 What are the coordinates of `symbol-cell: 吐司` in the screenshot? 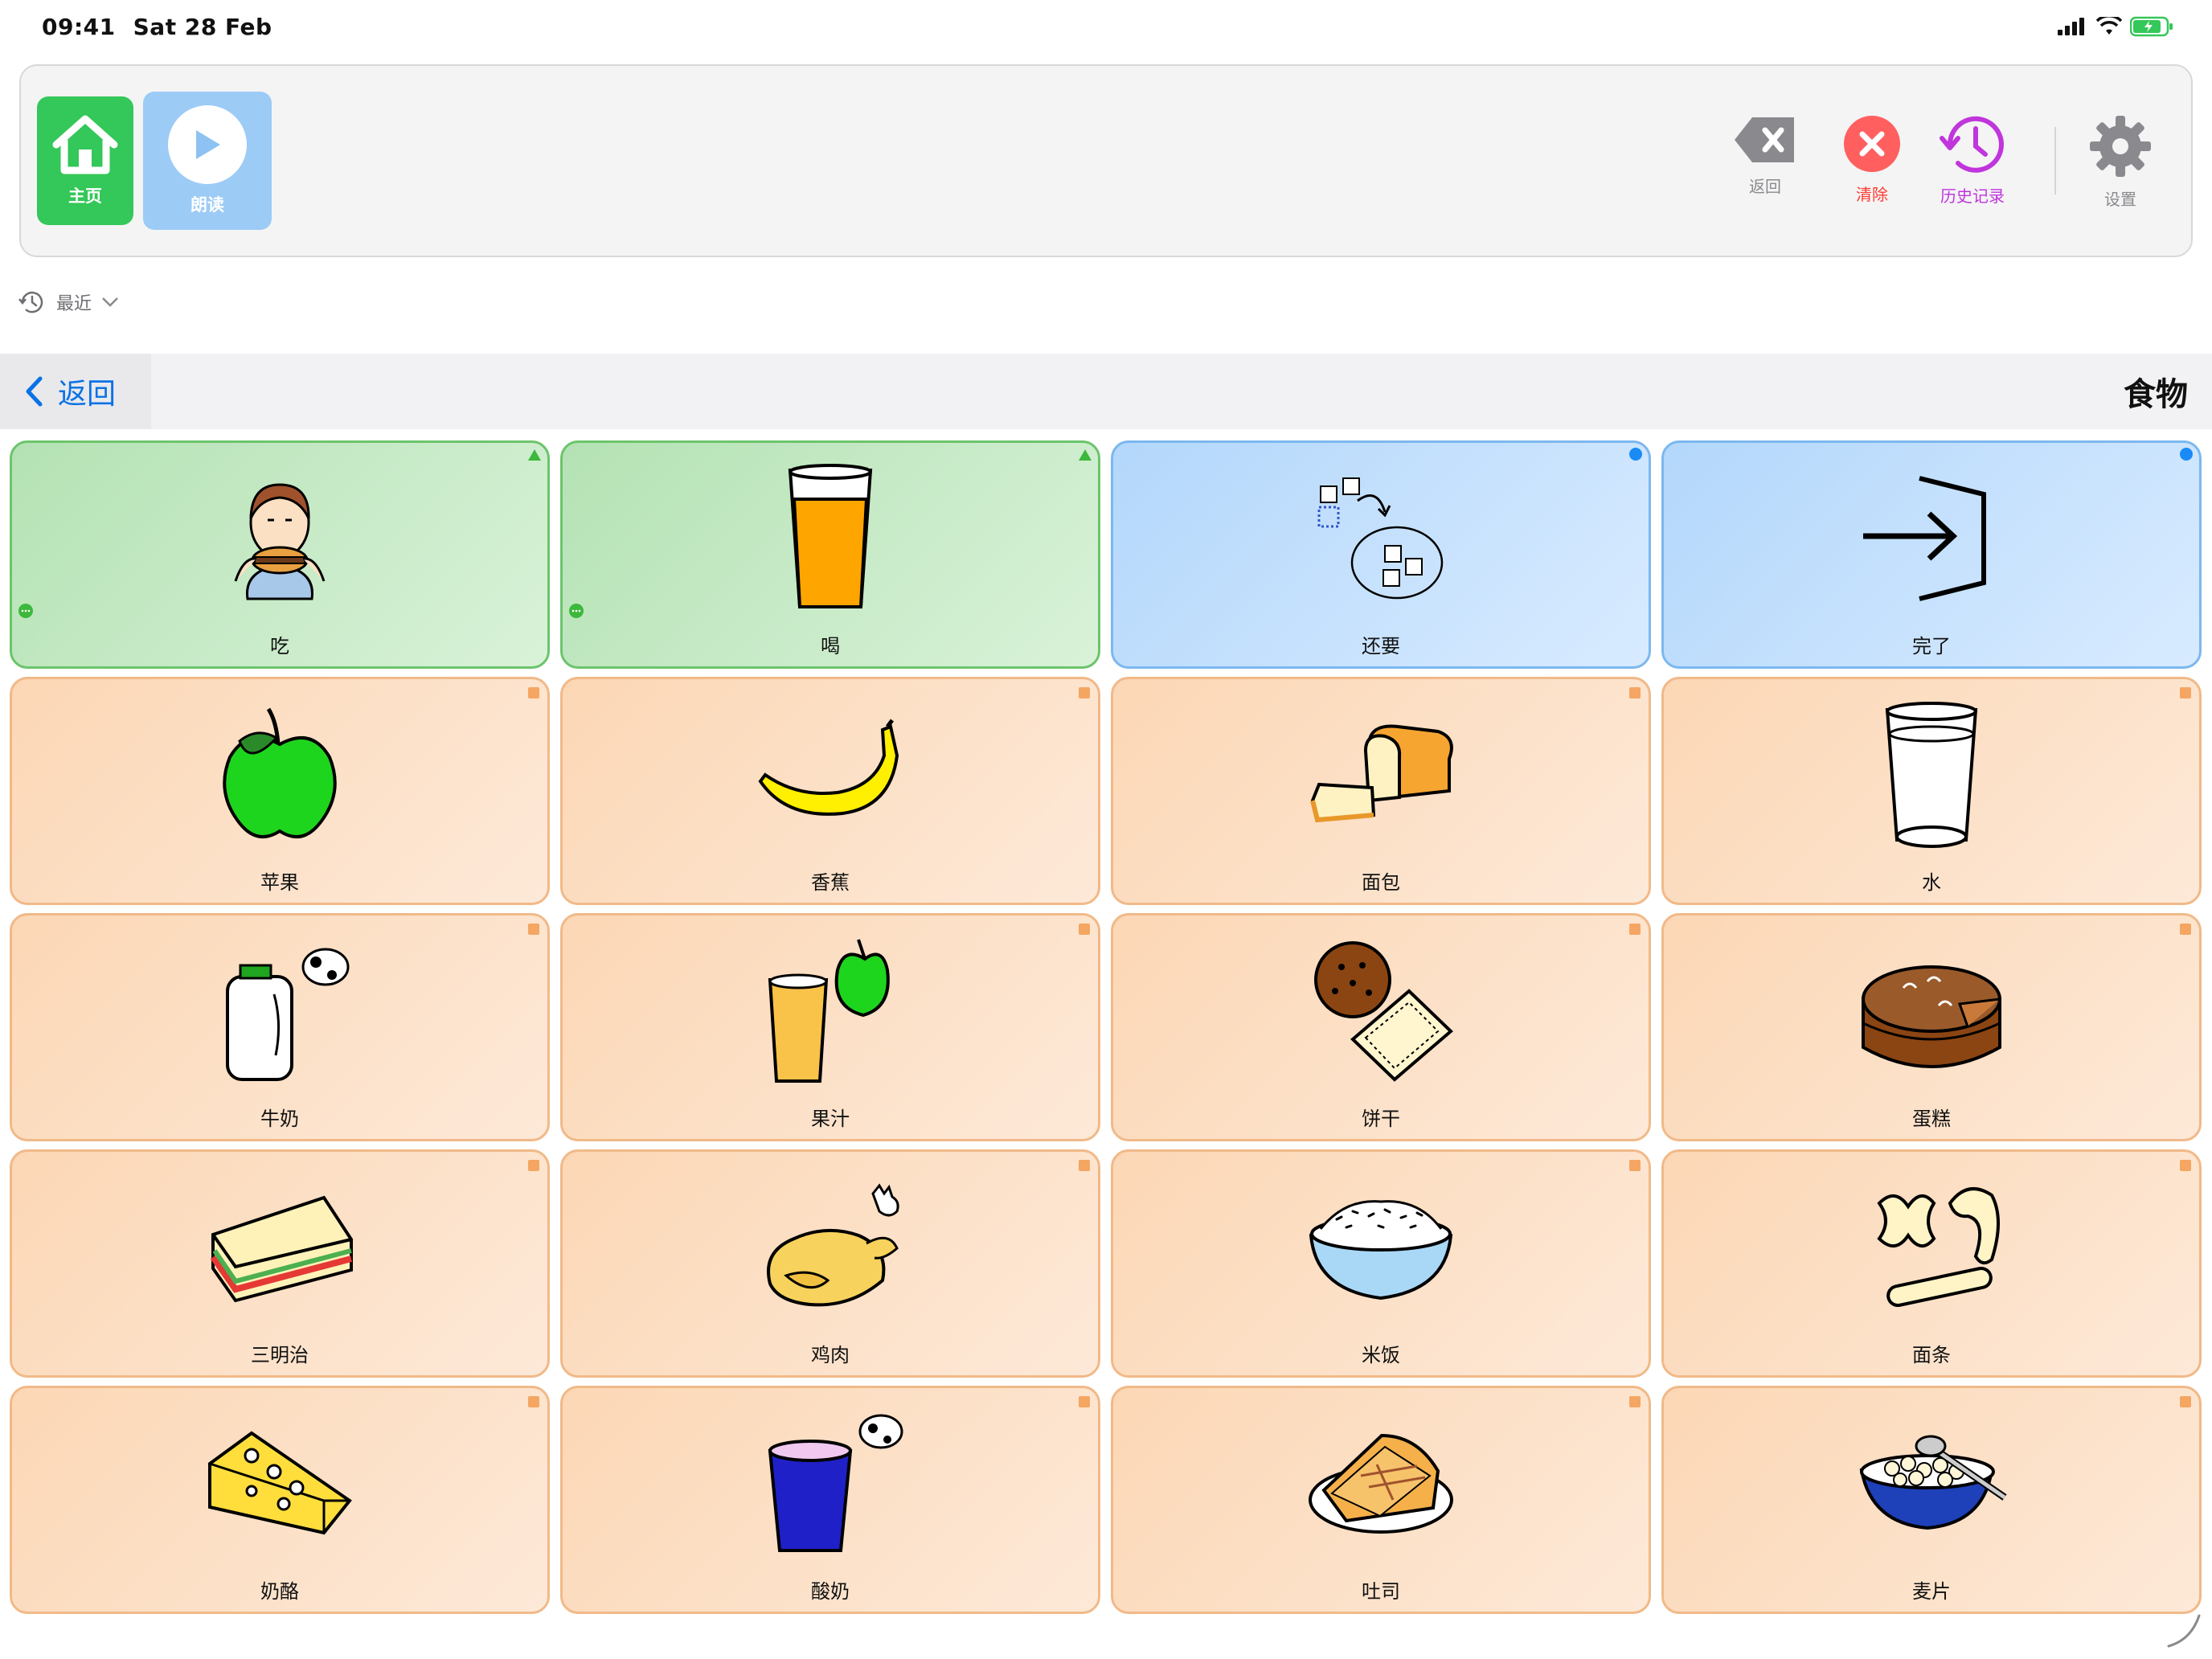 It's located at (1381, 1500).